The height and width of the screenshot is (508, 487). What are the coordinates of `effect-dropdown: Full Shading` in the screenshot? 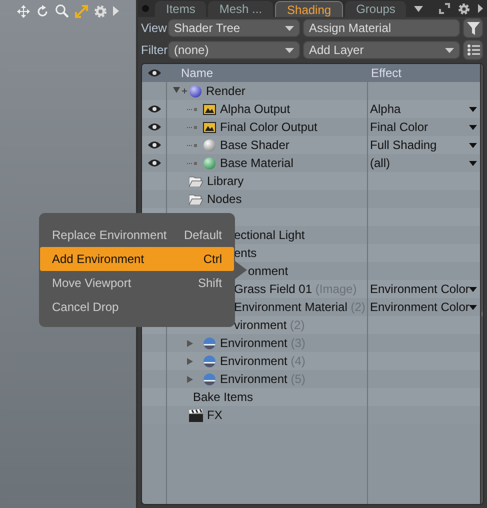 It's located at (424, 145).